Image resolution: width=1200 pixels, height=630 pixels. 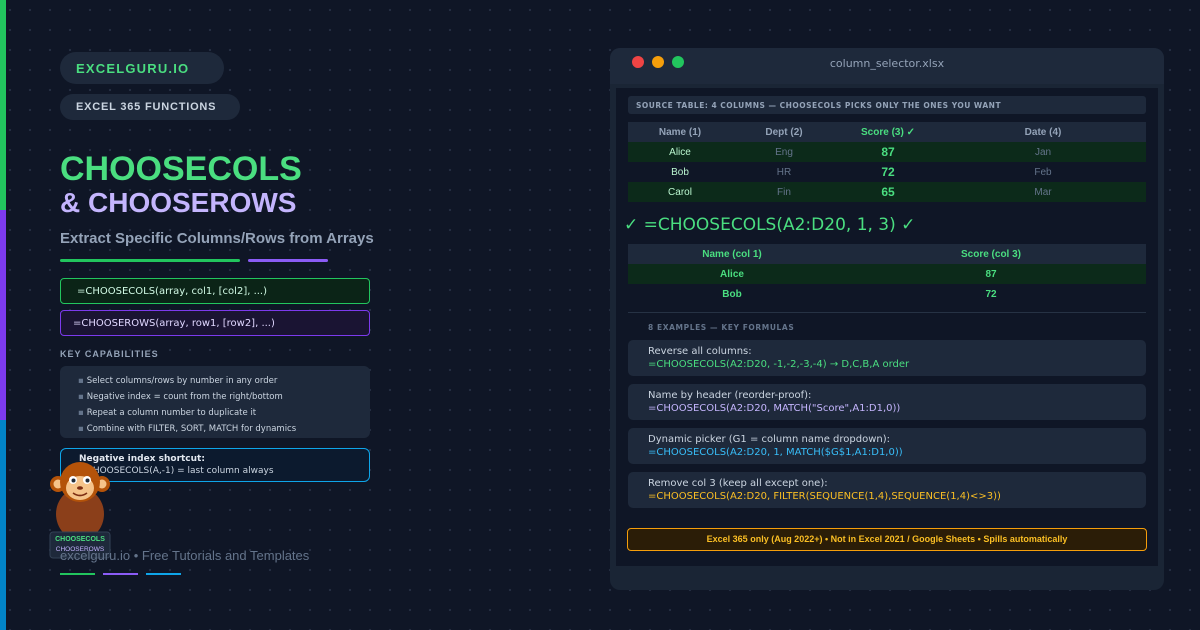 I want to click on footer-line-green, so click(x=77, y=574).